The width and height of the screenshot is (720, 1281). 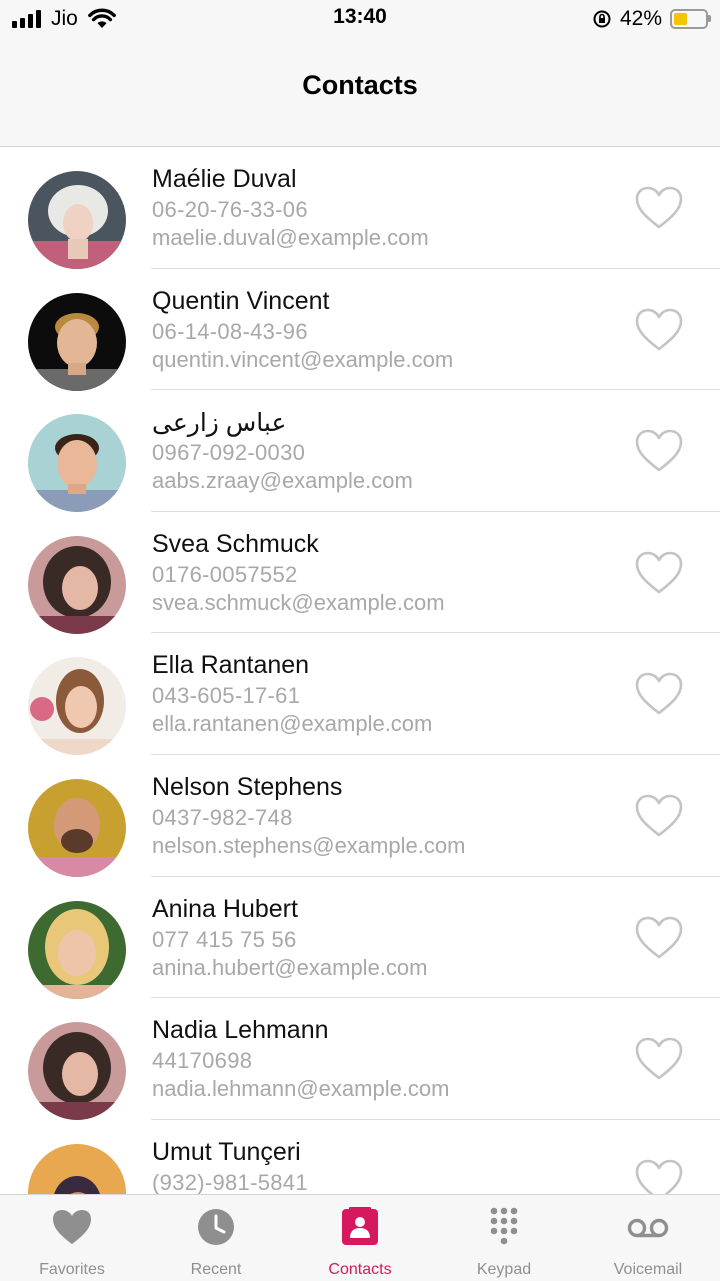 I want to click on contact-phone: 043-605-17-61, so click(x=226, y=696).